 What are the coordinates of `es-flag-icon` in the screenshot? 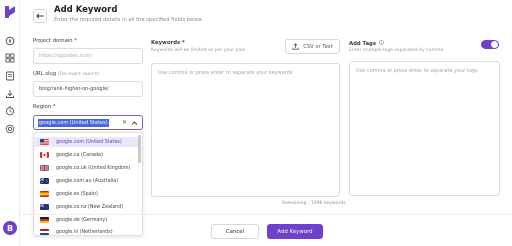 It's located at (44, 194).